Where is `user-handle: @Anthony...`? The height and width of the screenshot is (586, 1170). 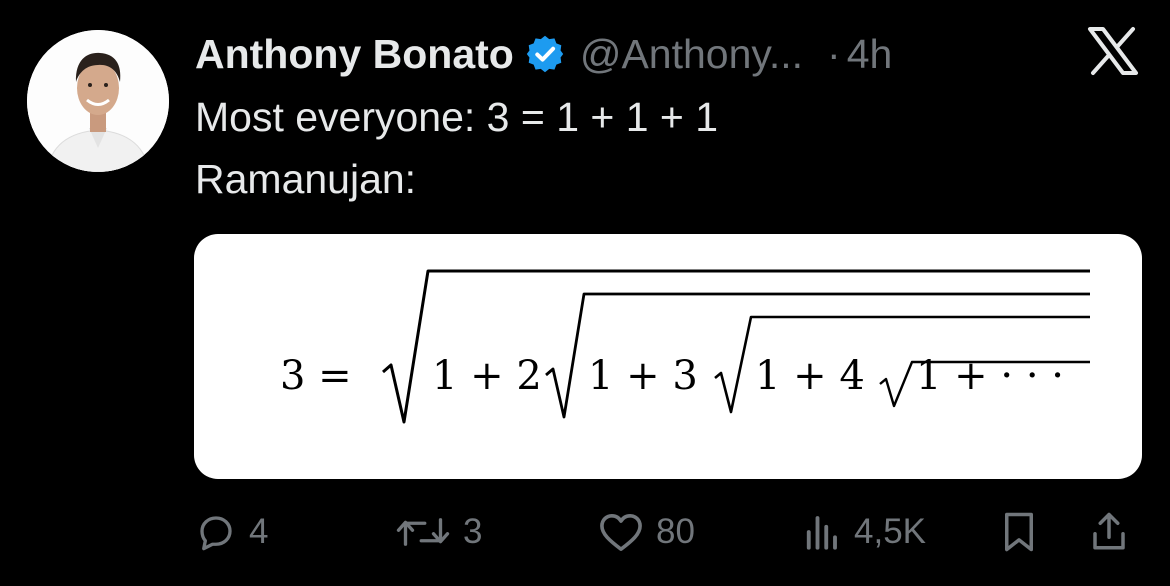 user-handle: @Anthony... is located at coordinates (691, 54).